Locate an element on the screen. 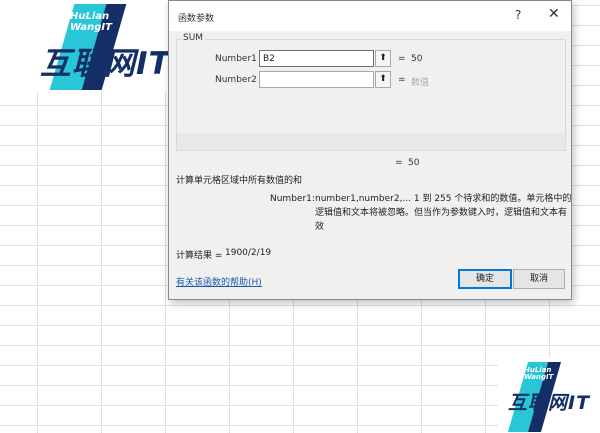  logo-bottom: HuLian WangIT 互联网IT is located at coordinates (549, 395).